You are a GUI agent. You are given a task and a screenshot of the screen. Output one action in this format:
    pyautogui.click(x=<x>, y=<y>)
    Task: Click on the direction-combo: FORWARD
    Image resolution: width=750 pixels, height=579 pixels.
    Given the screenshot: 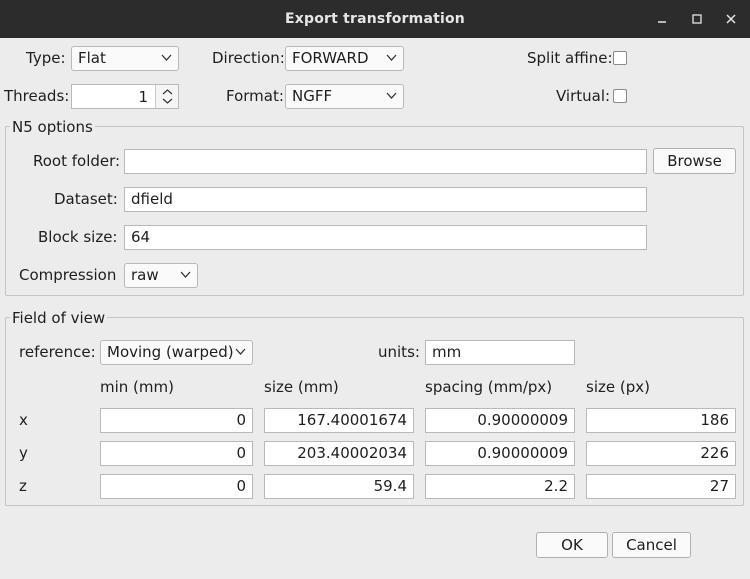 What is the action you would take?
    pyautogui.click(x=344, y=58)
    